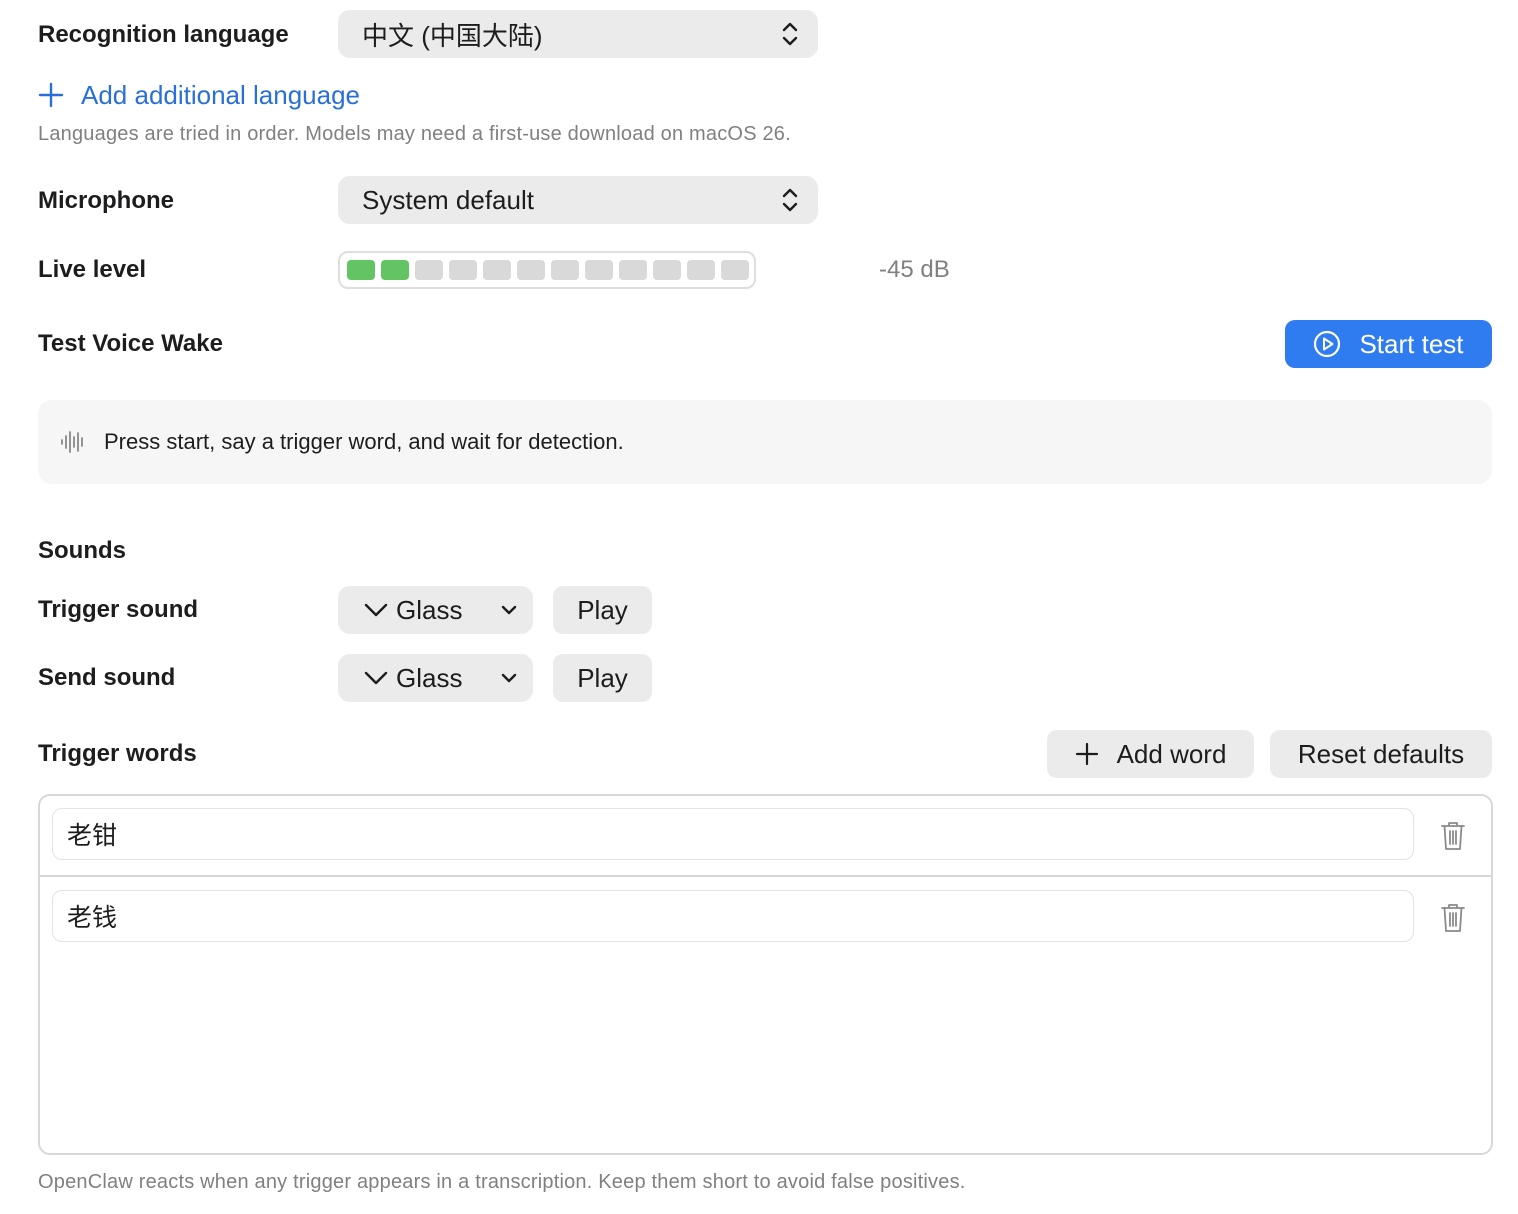  I want to click on waveform-icon, so click(72, 442).